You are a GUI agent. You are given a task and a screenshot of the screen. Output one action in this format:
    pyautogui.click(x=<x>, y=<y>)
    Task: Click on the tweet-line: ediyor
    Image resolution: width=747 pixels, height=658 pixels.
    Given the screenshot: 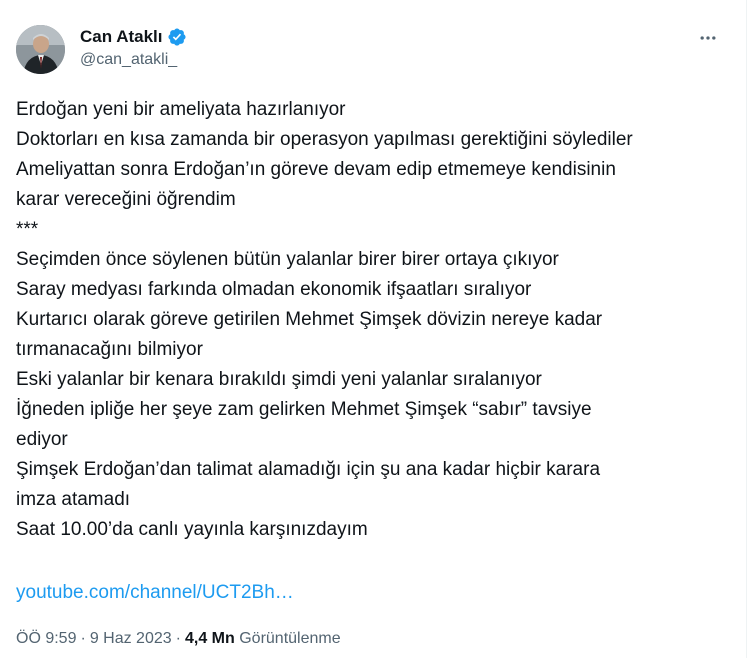 What is the action you would take?
    pyautogui.click(x=42, y=439)
    